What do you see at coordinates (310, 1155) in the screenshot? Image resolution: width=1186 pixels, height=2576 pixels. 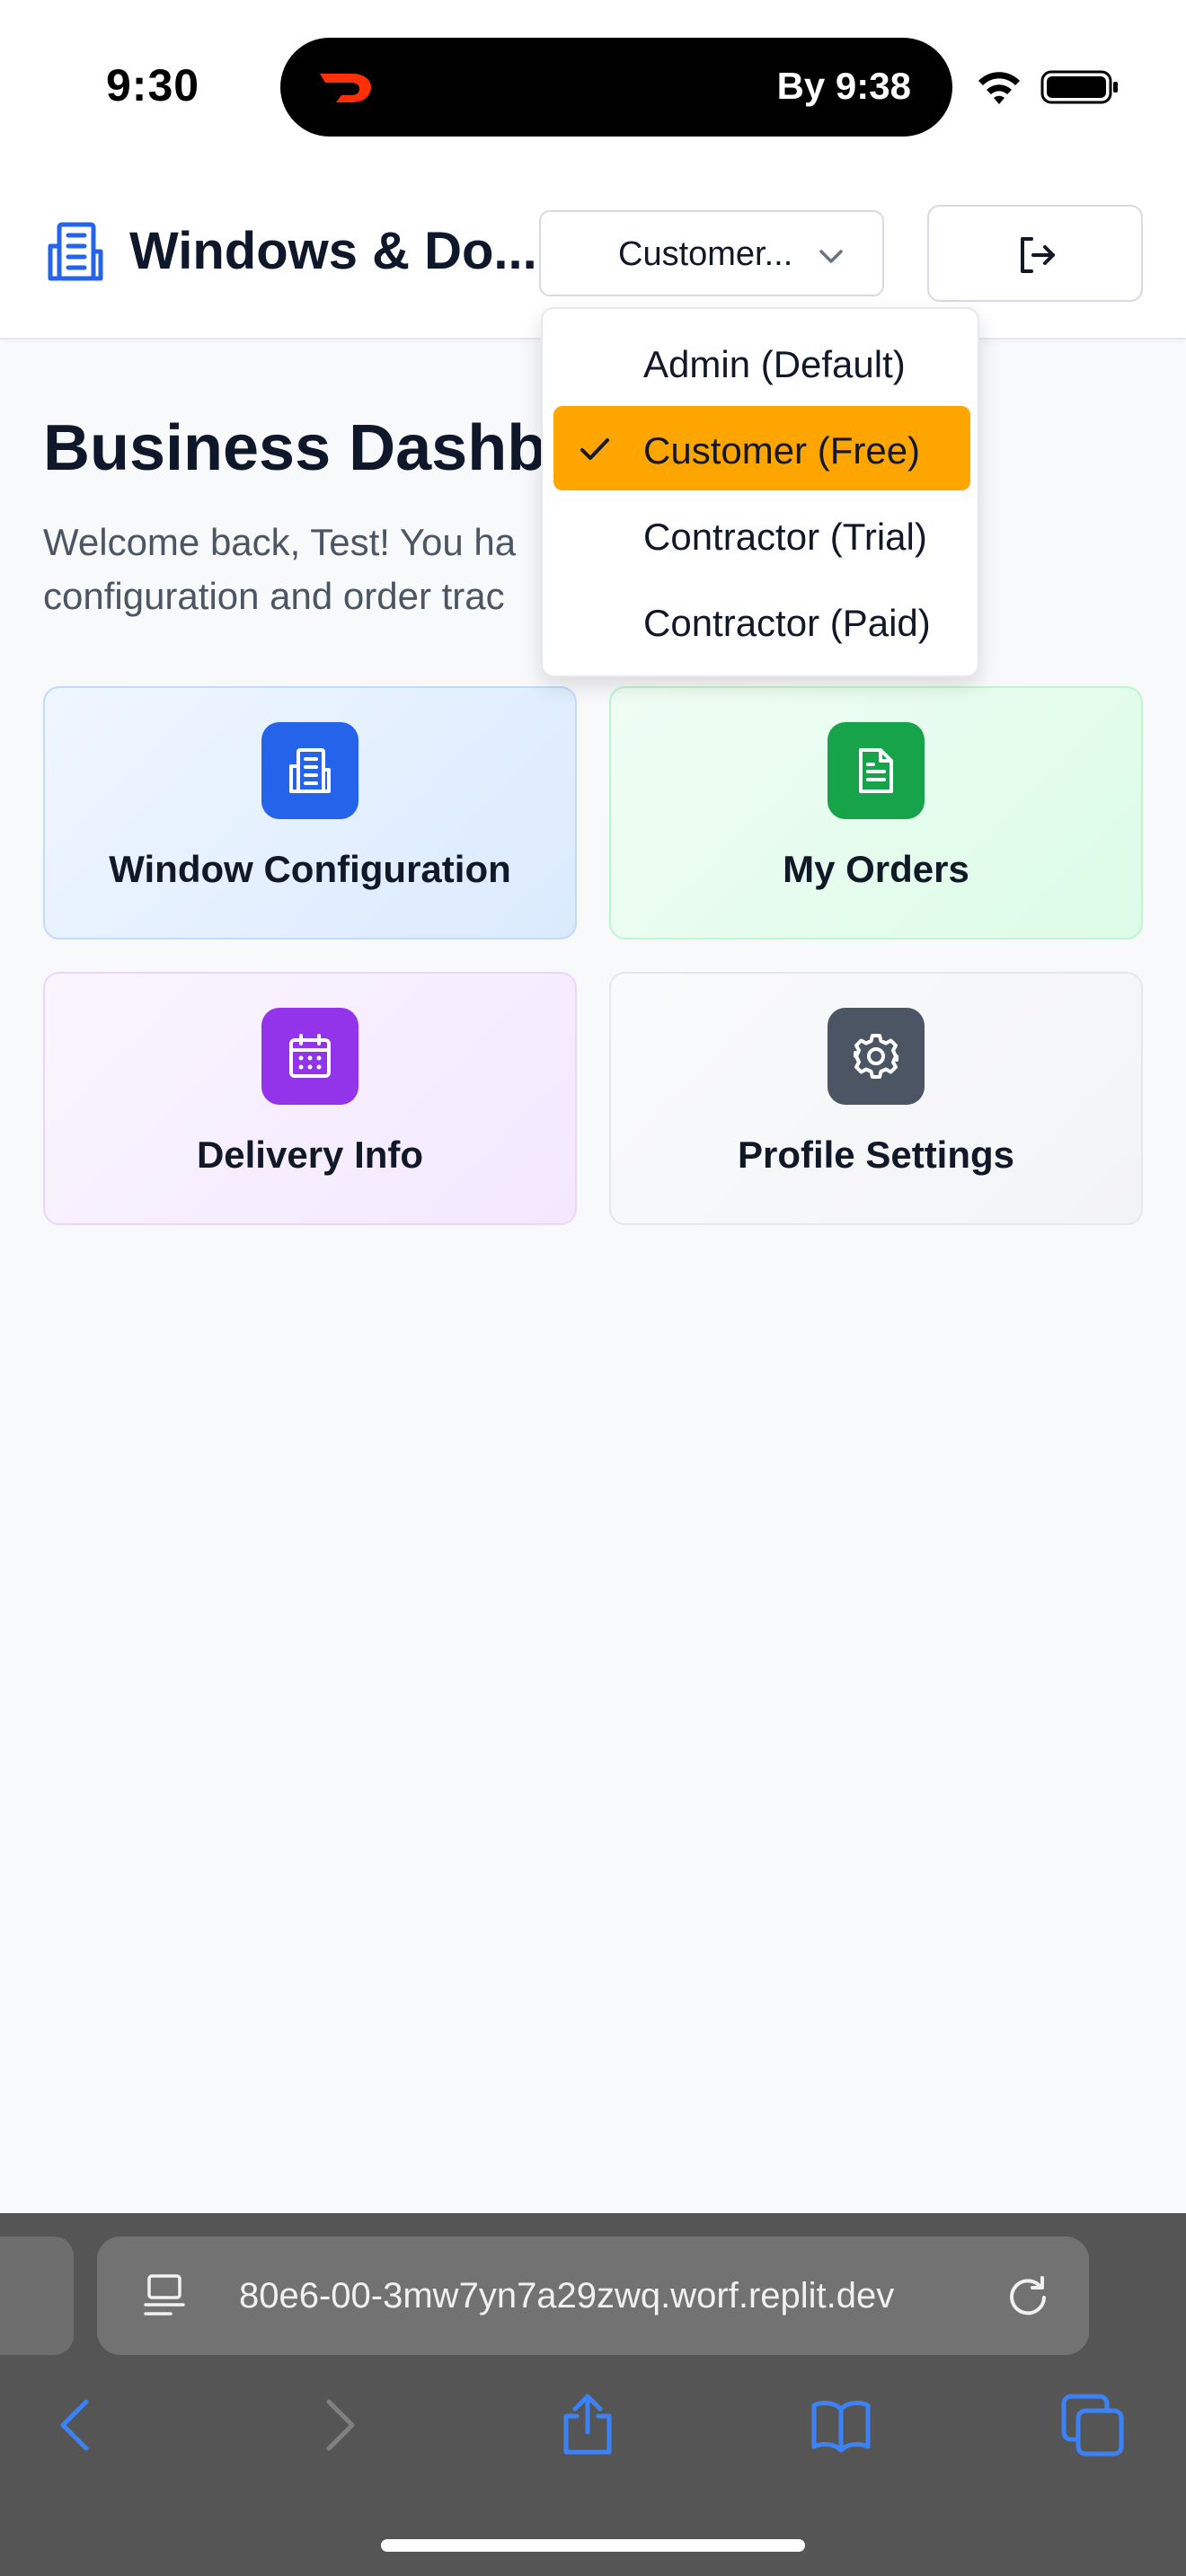 I see `card-title: Delivery Info` at bounding box center [310, 1155].